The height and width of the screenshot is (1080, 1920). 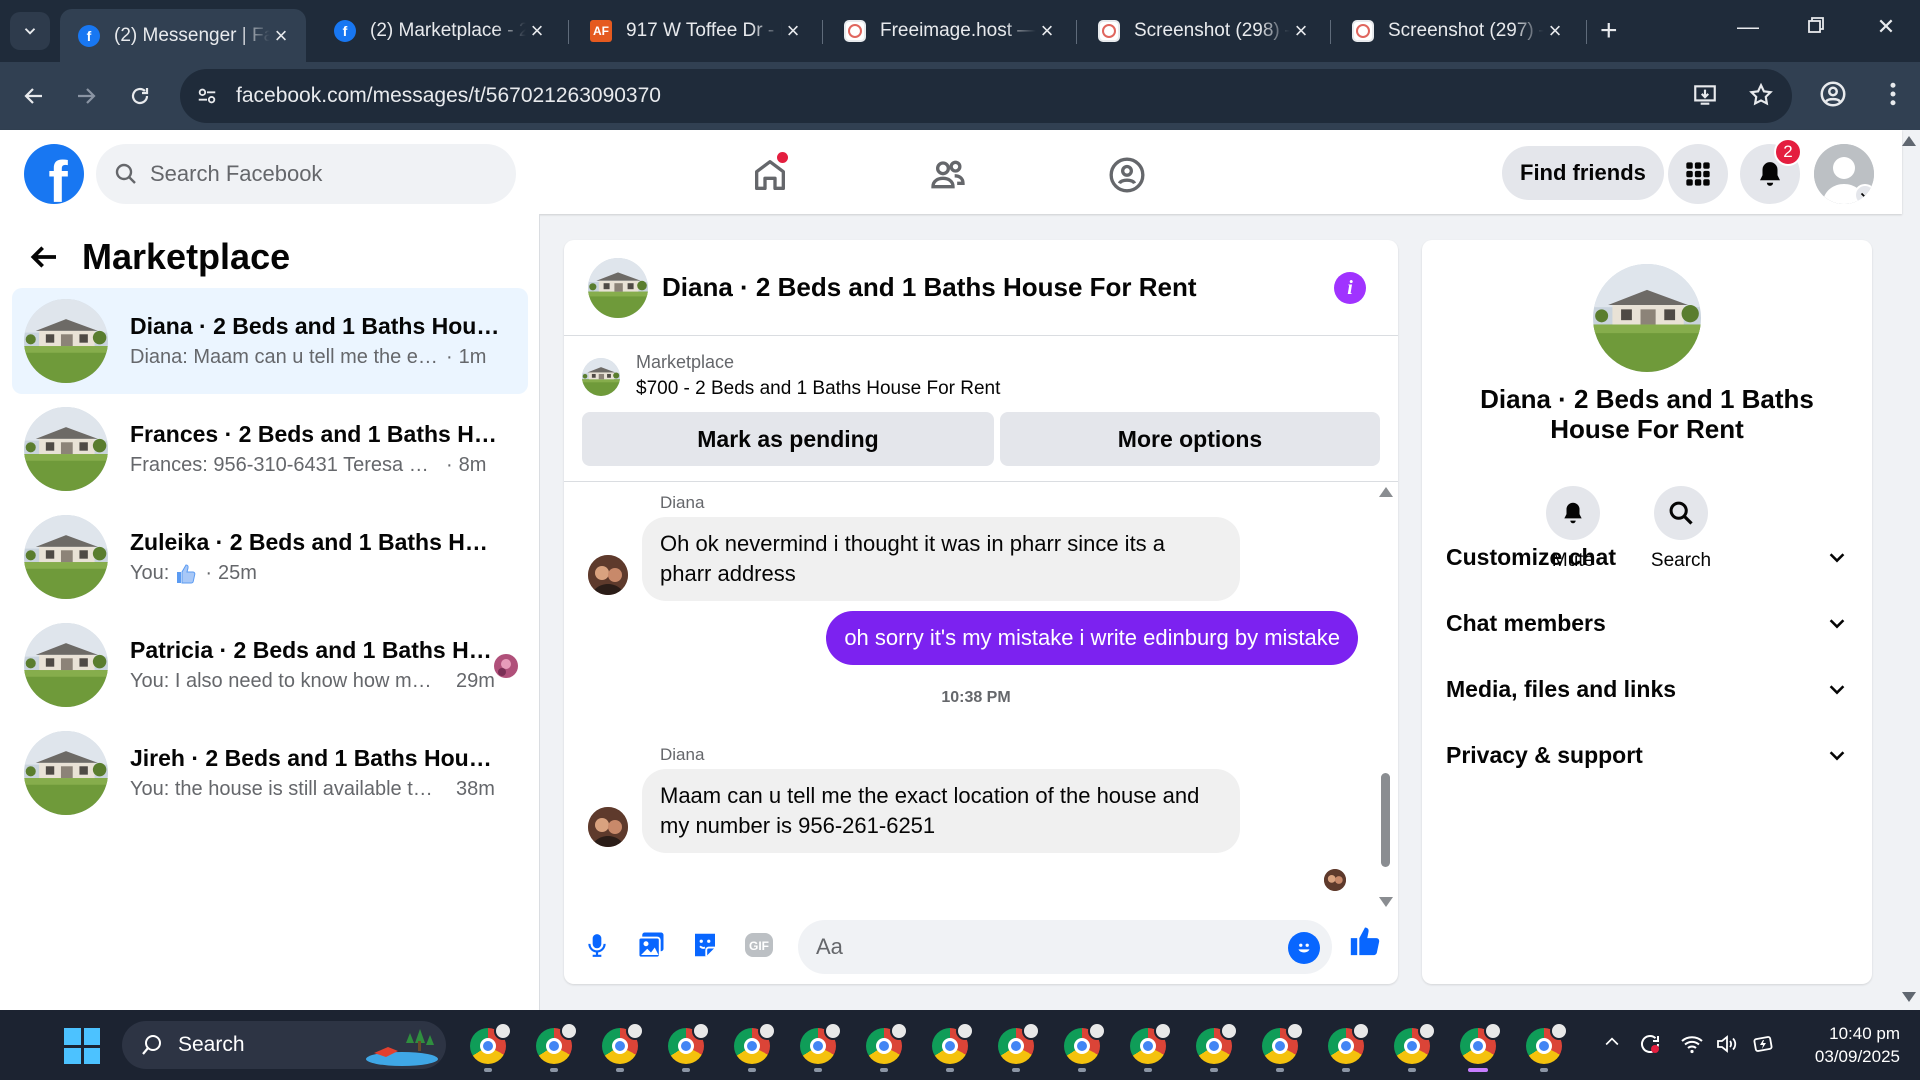 I want to click on friends-nav-button, so click(x=948, y=175).